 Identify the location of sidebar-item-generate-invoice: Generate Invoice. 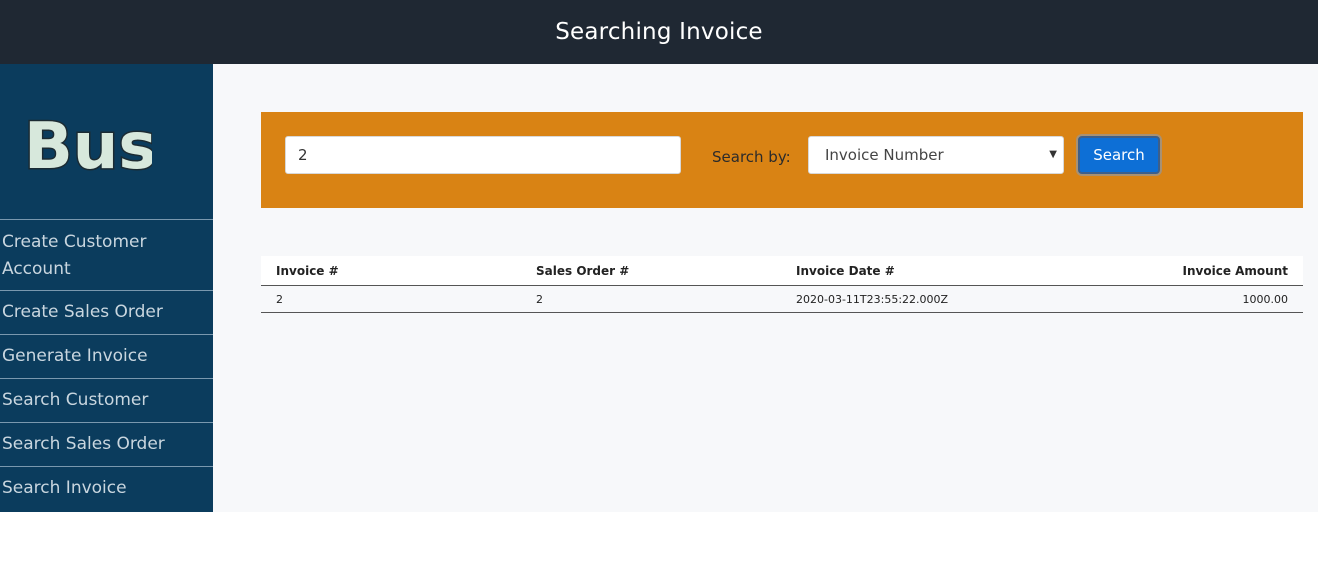
(106, 357).